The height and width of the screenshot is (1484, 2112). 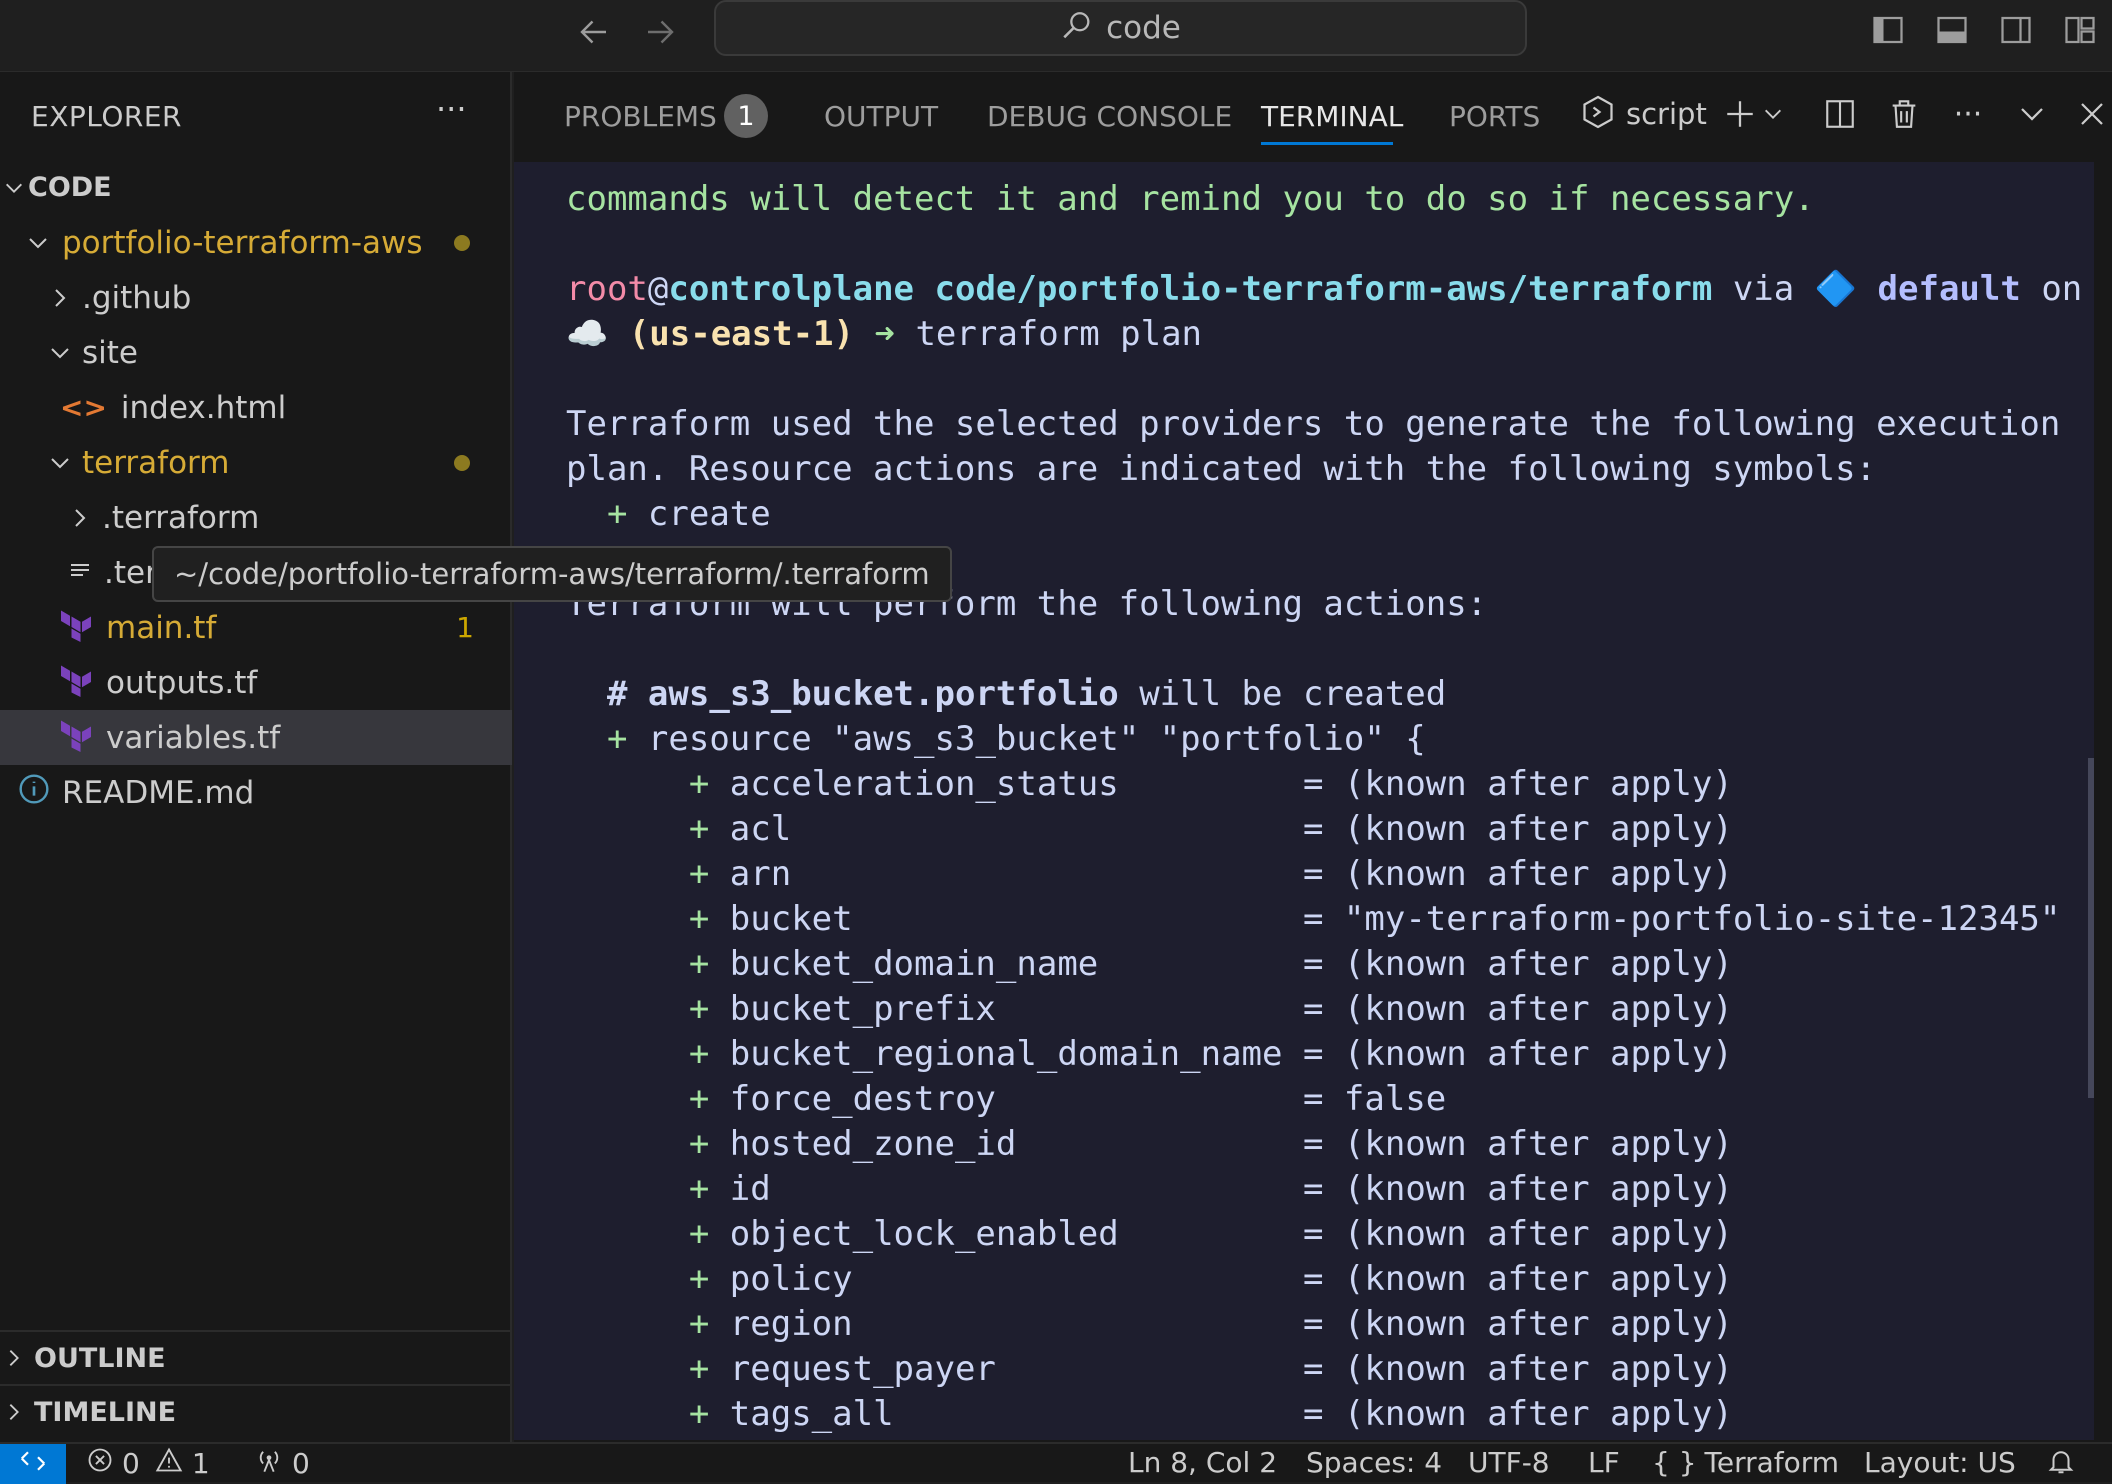 I want to click on command-center-search: code, so click(x=1120, y=28).